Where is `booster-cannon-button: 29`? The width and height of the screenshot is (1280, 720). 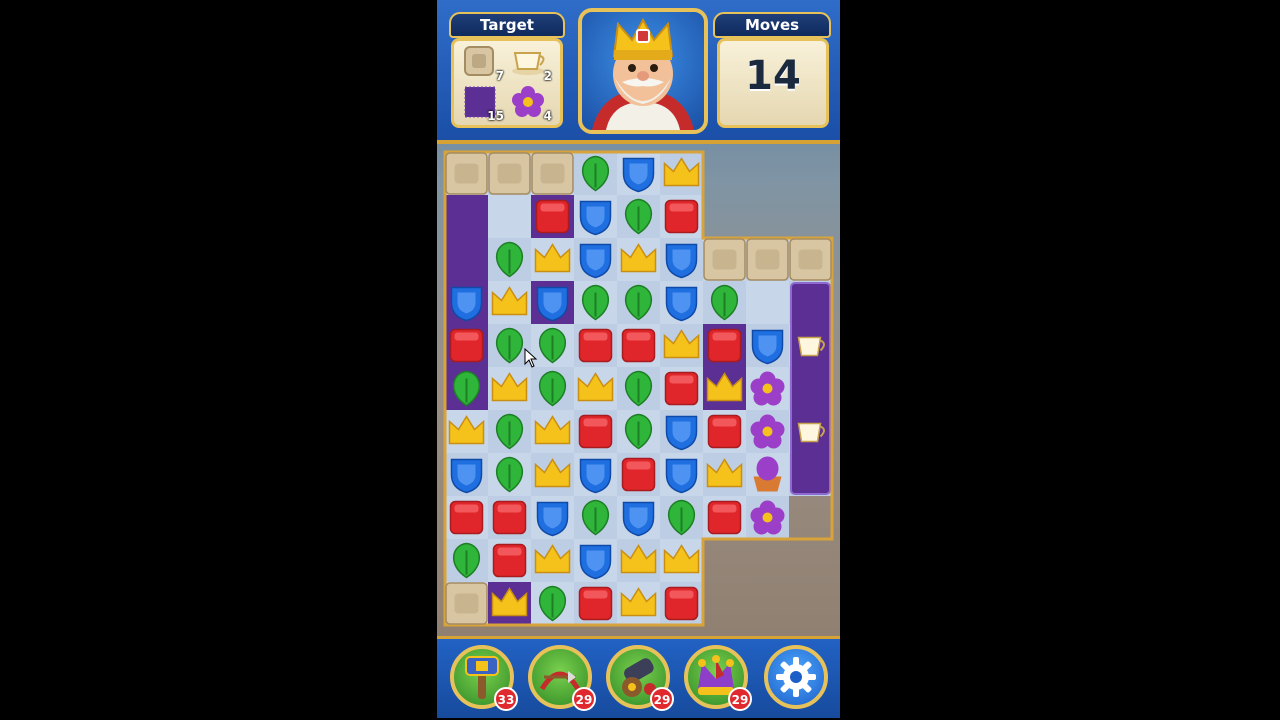 booster-cannon-button: 29 is located at coordinates (640, 678).